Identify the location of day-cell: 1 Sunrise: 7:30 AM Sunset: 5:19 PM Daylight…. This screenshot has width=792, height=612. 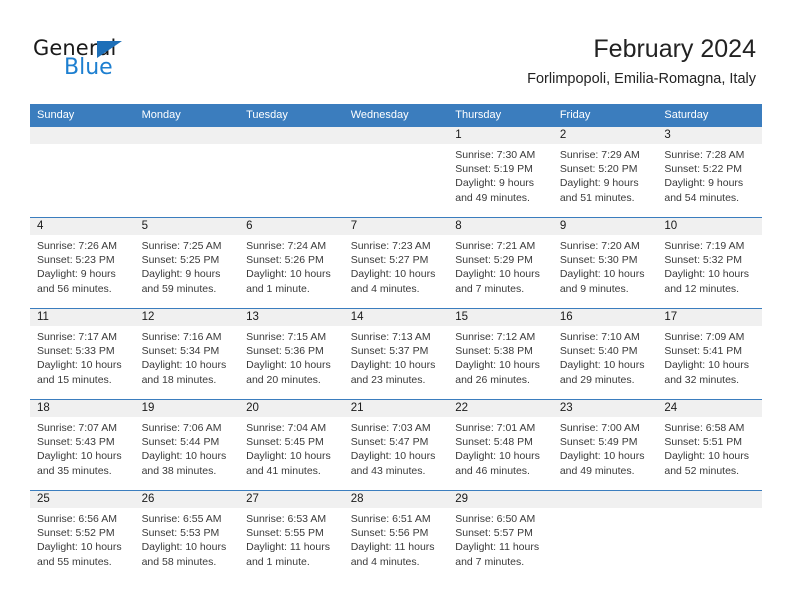
(500, 172).